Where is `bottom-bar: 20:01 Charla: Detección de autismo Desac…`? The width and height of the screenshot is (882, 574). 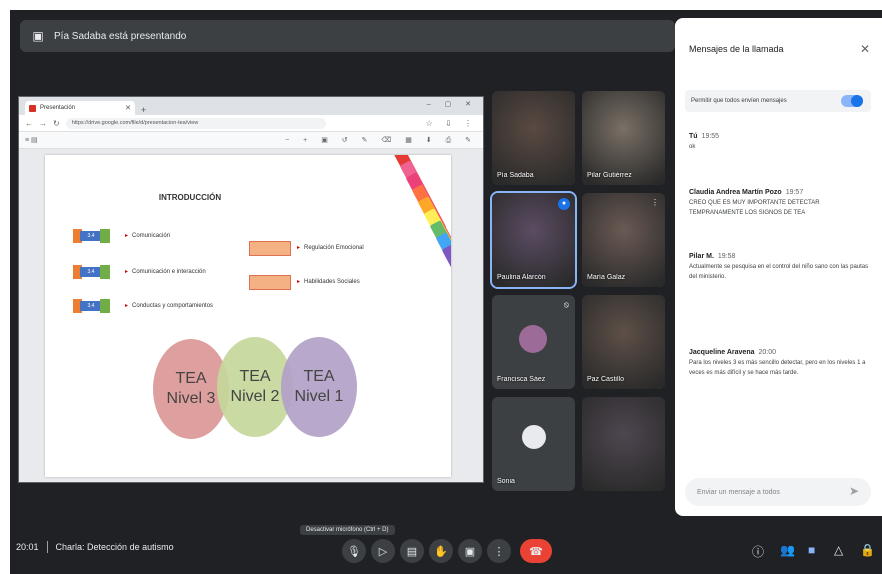
bottom-bar: 20:01 Charla: Detección de autismo Desac… is located at coordinates (446, 549).